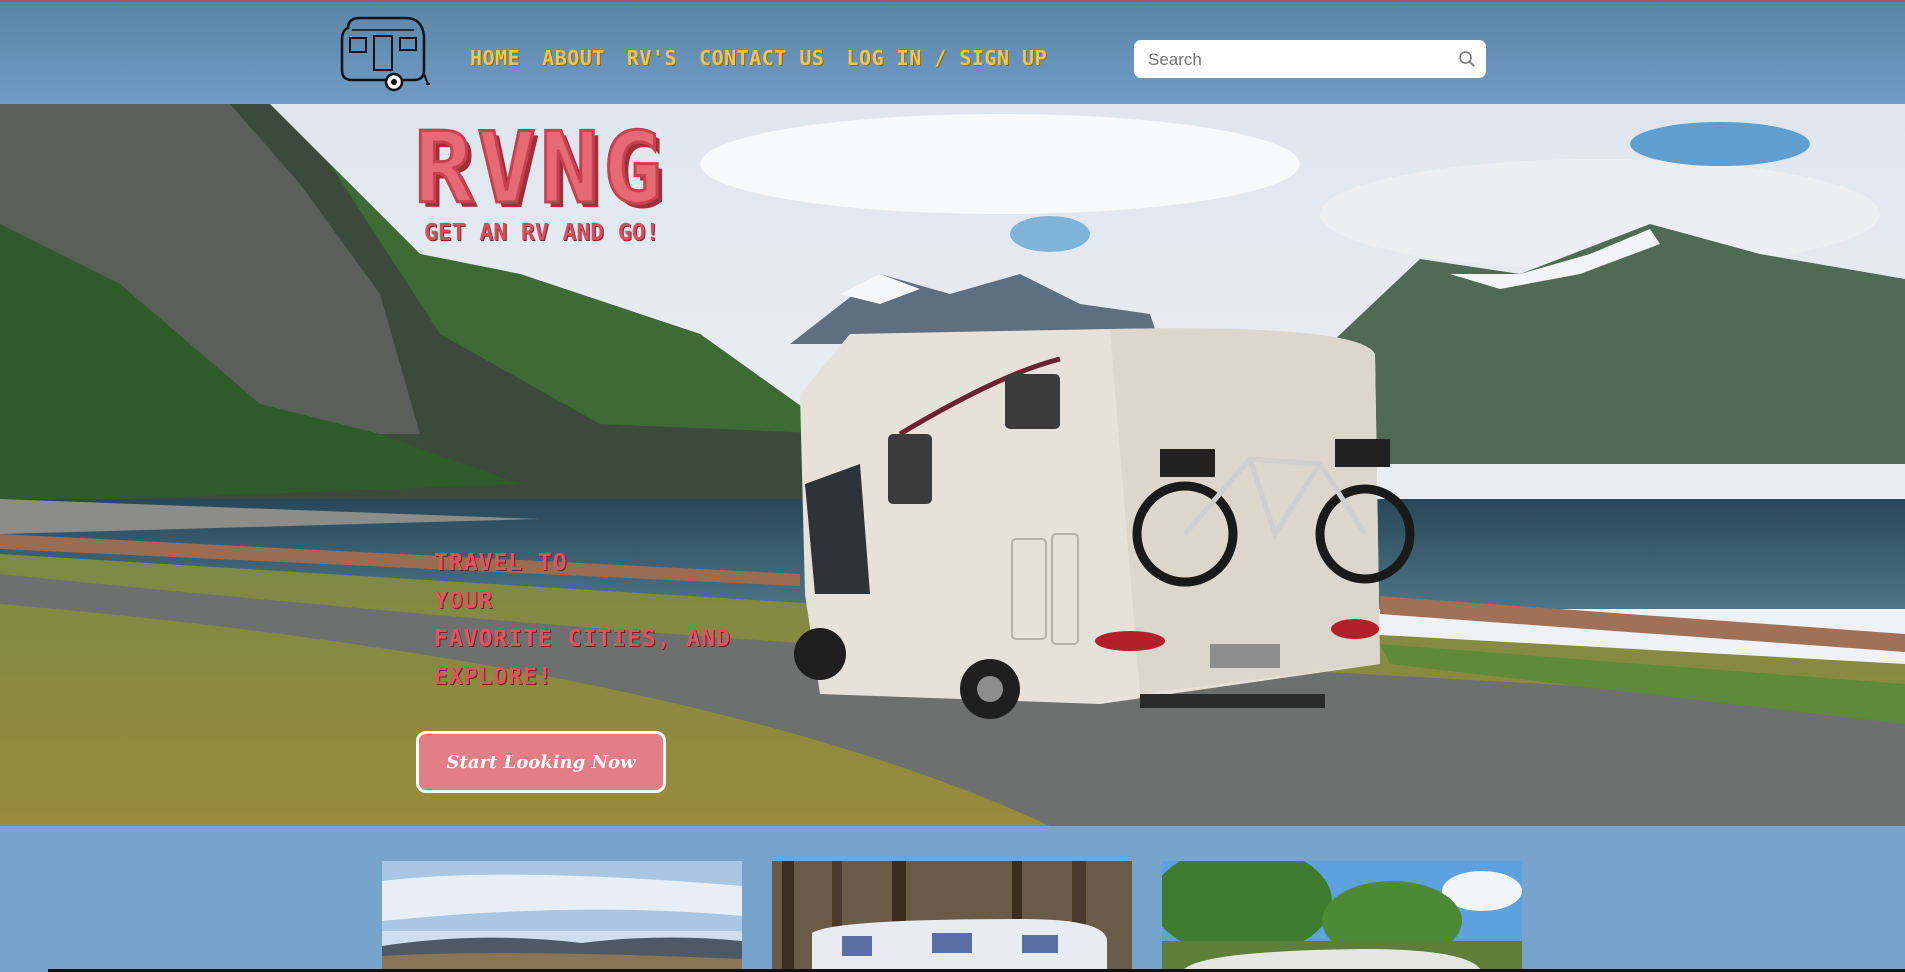 Image resolution: width=1905 pixels, height=972 pixels. Describe the element at coordinates (542, 233) in the screenshot. I see `brand-tagline: GET AN RV AND GO!` at that location.